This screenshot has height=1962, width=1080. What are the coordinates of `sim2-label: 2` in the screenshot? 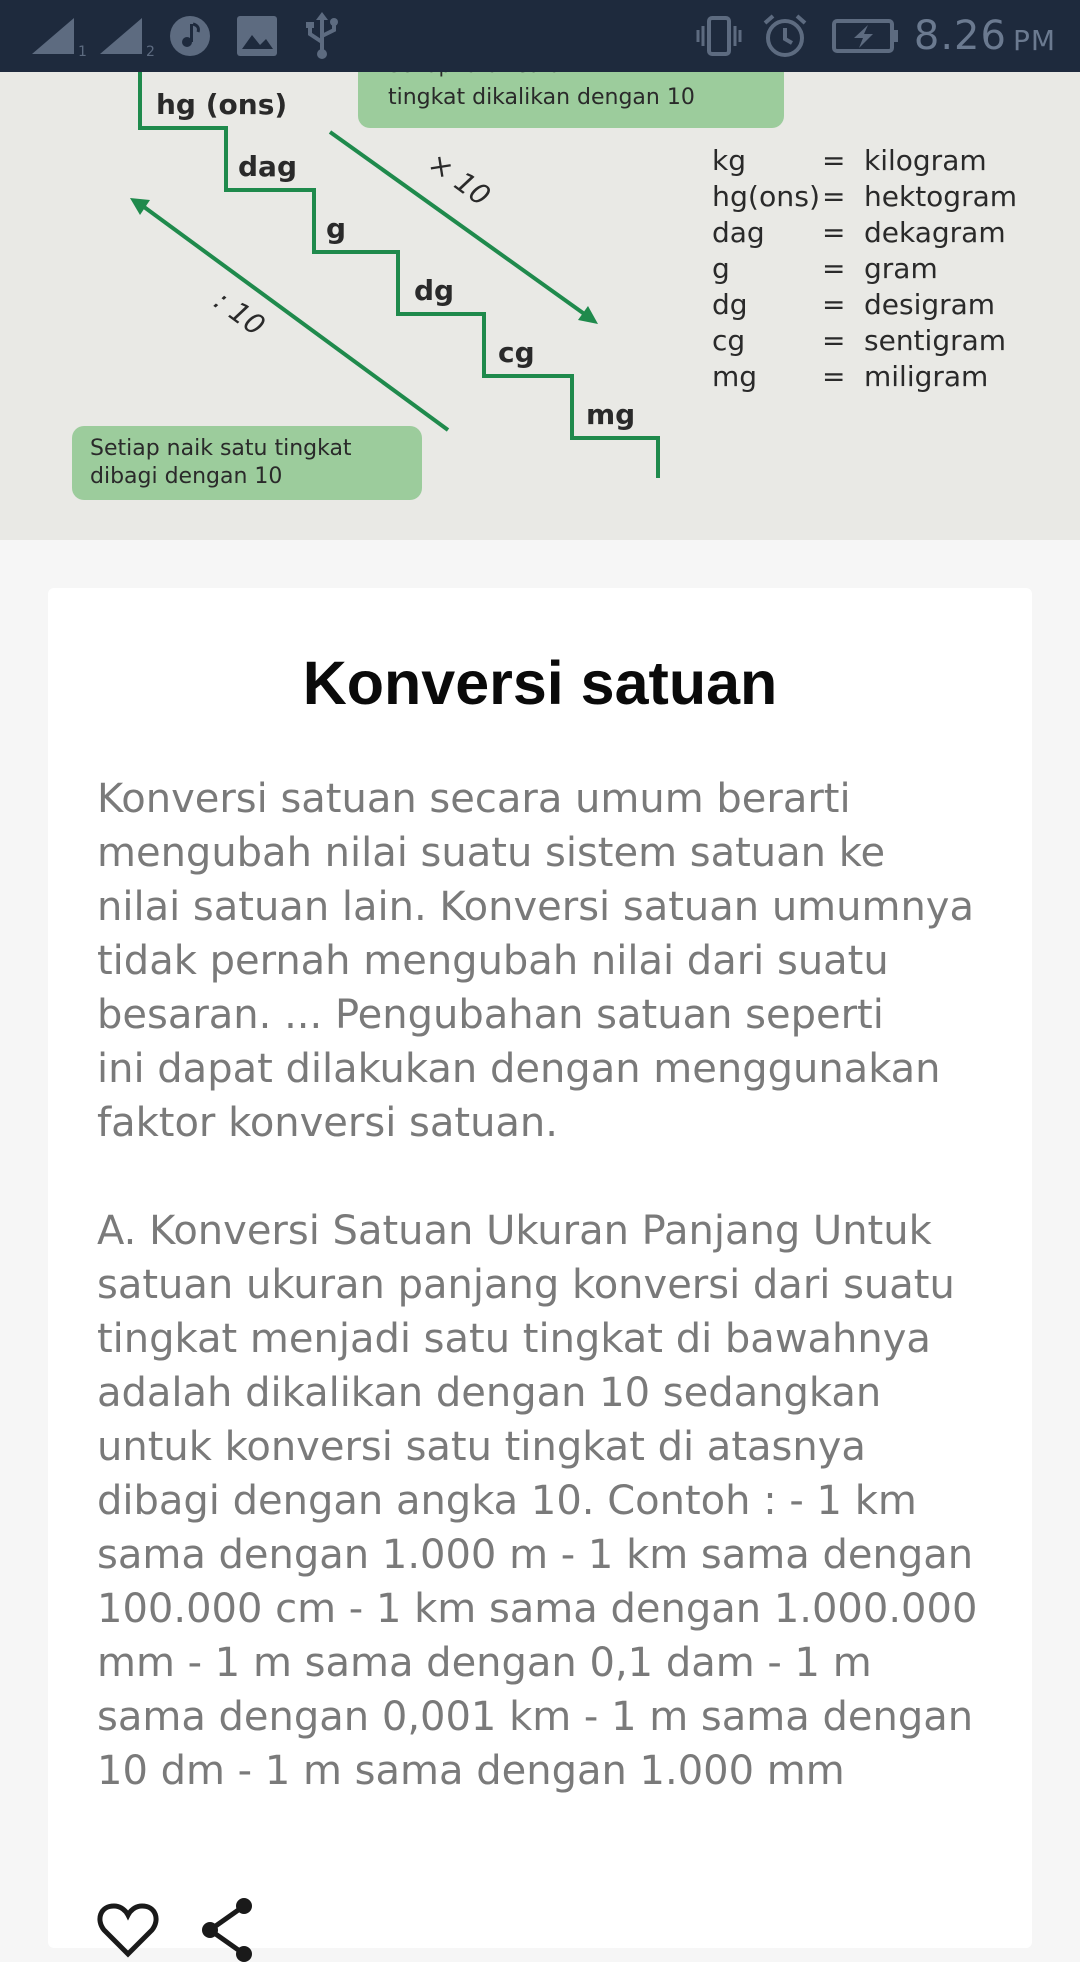 It's located at (150, 51).